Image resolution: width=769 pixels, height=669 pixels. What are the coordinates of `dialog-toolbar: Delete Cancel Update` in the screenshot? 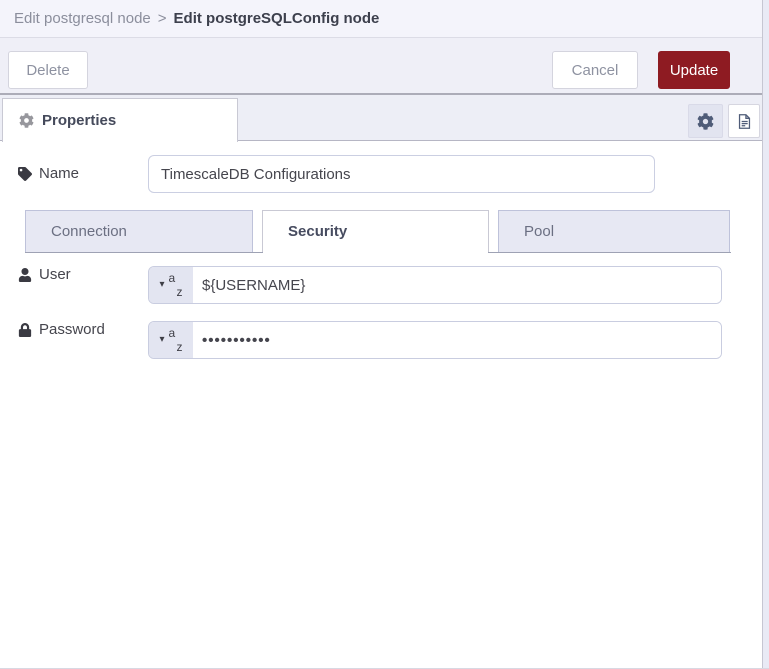 It's located at (381, 66).